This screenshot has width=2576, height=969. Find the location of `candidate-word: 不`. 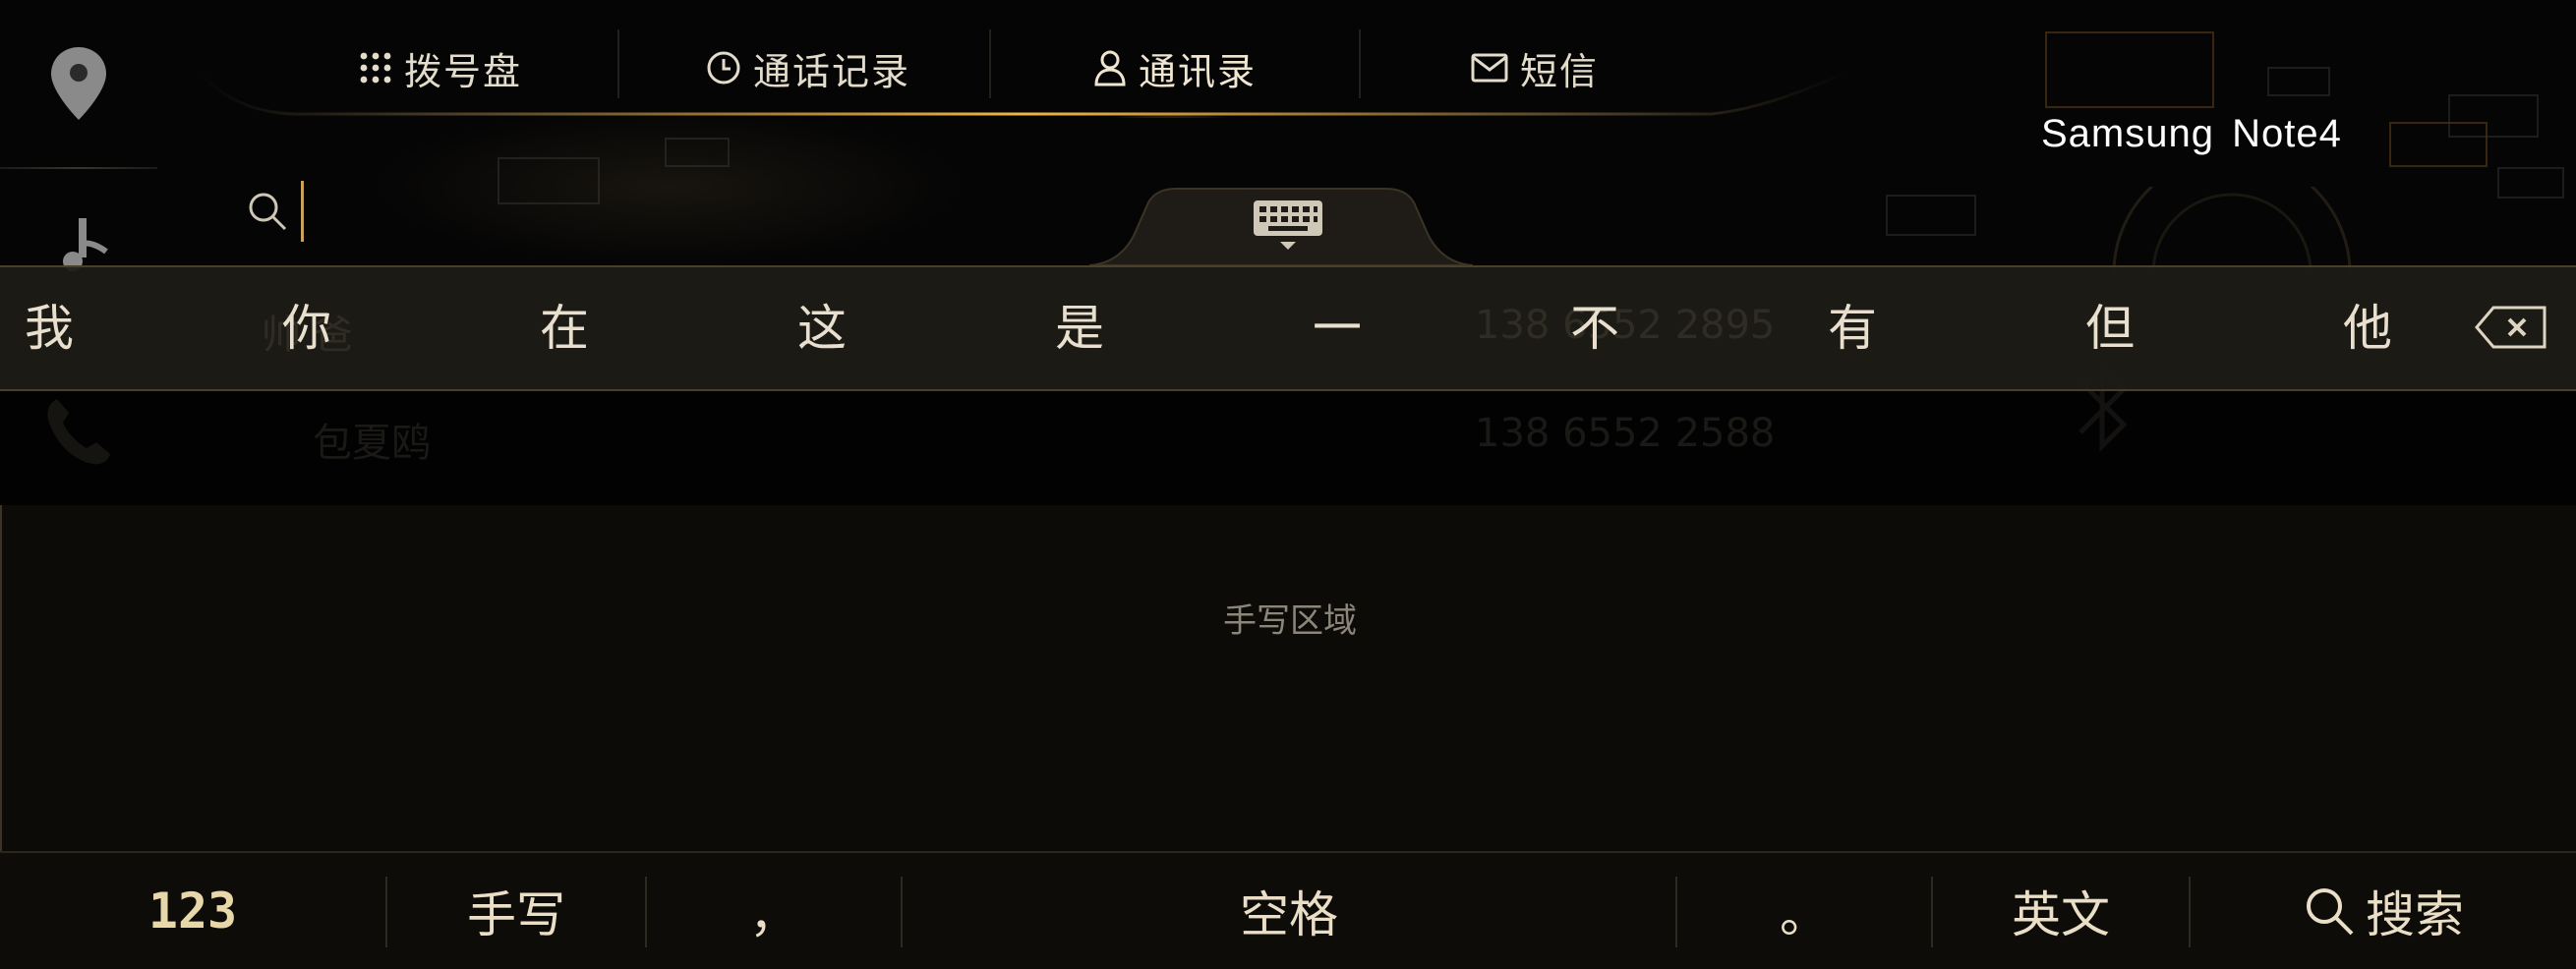

candidate-word: 不 is located at coordinates (1595, 328).